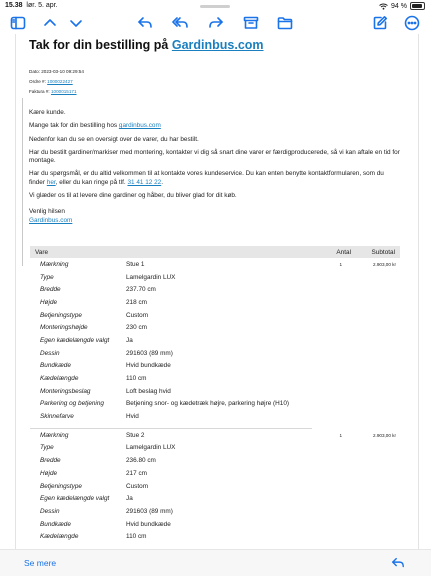  I want to click on content-divider, so click(22, 182).